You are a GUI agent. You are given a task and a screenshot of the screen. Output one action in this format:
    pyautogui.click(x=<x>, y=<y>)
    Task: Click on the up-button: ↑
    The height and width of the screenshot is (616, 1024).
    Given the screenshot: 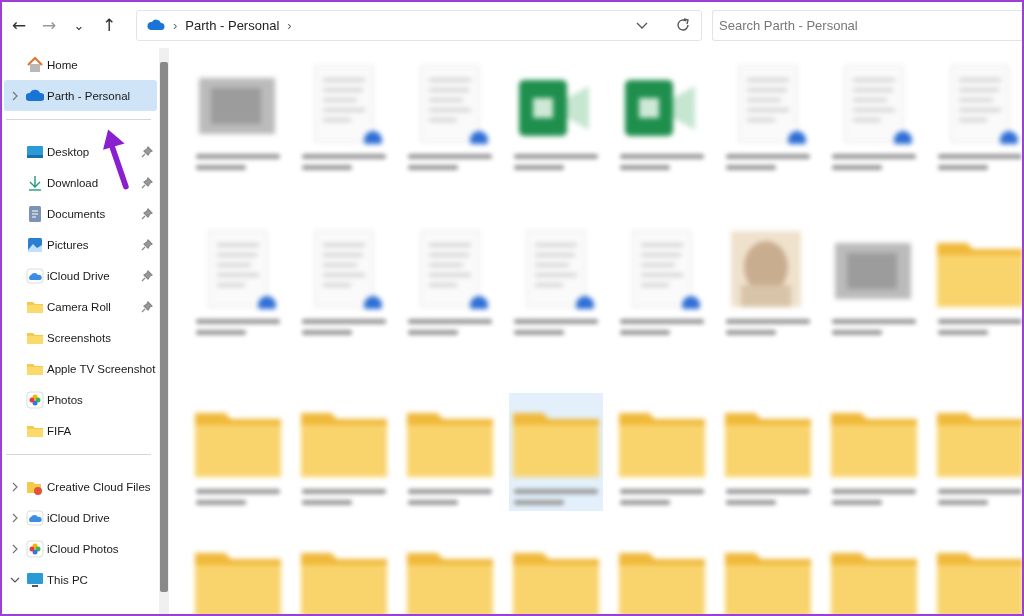 What is the action you would take?
    pyautogui.click(x=109, y=25)
    